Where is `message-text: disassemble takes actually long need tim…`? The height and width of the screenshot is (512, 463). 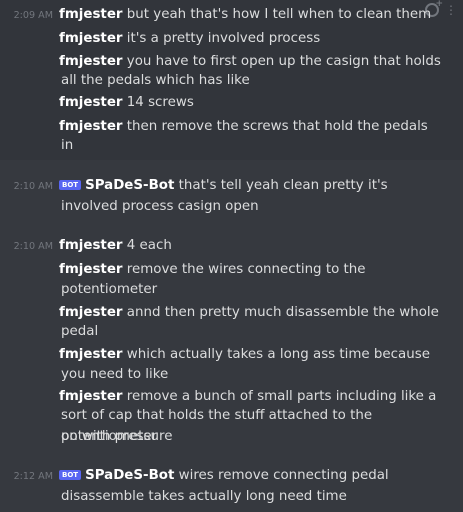
message-text: disassemble takes actually long need tim… is located at coordinates (204, 496).